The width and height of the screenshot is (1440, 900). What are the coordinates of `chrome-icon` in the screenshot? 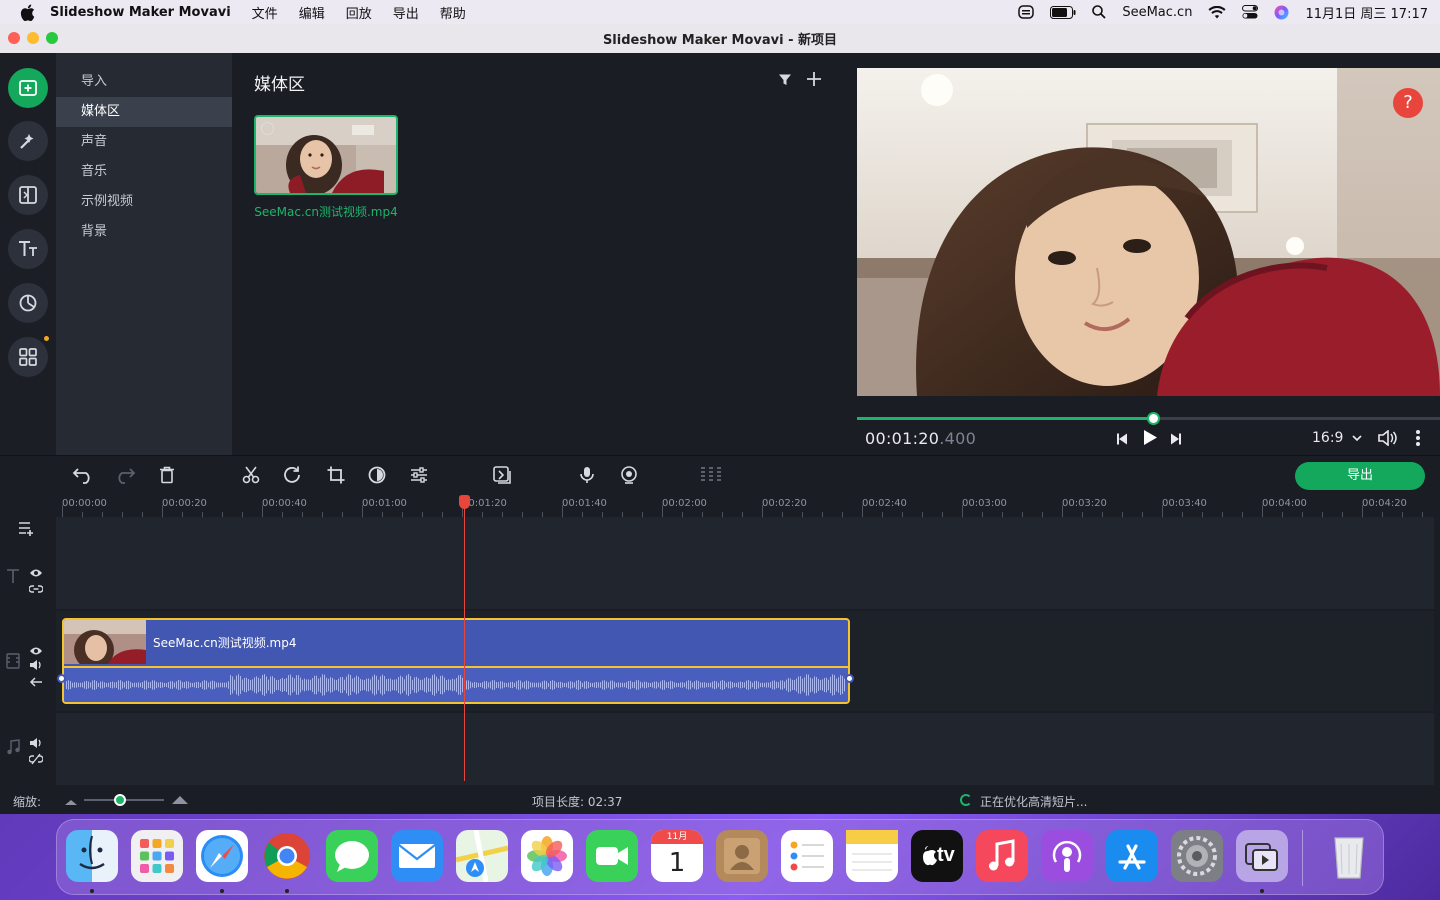 It's located at (287, 856).